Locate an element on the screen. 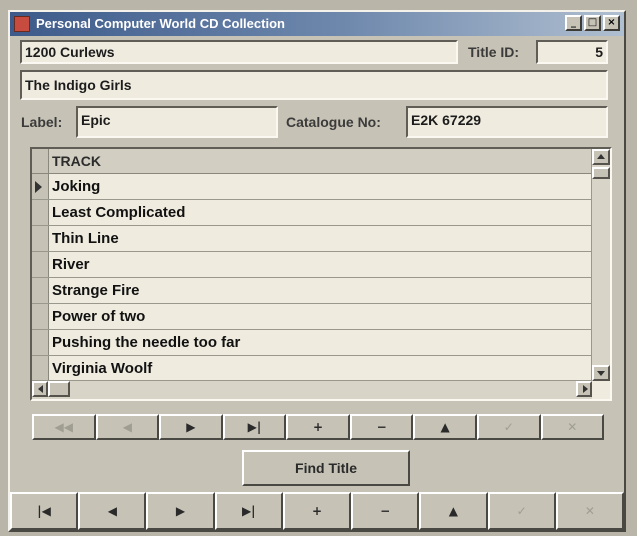 The height and width of the screenshot is (536, 637). vertical-scrollbar is located at coordinates (600, 265).